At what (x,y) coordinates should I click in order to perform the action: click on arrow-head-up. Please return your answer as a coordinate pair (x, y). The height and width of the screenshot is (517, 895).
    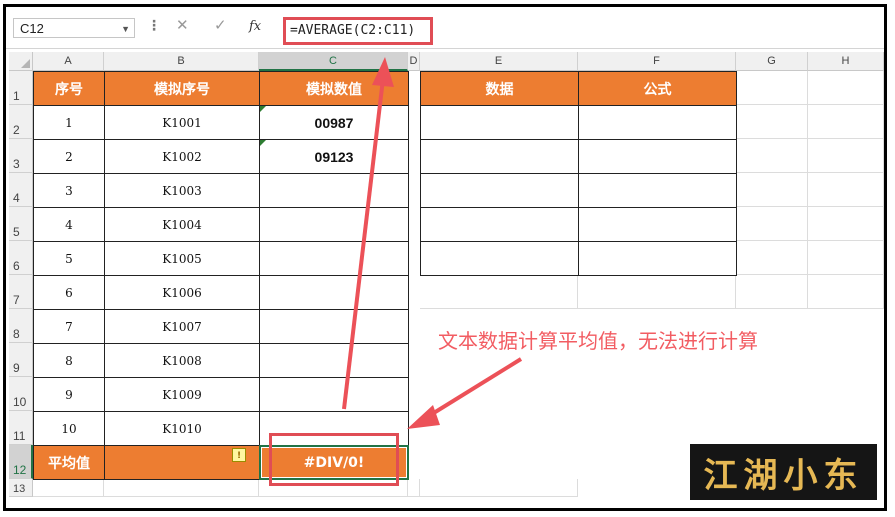
    Looking at the image, I should click on (383, 72).